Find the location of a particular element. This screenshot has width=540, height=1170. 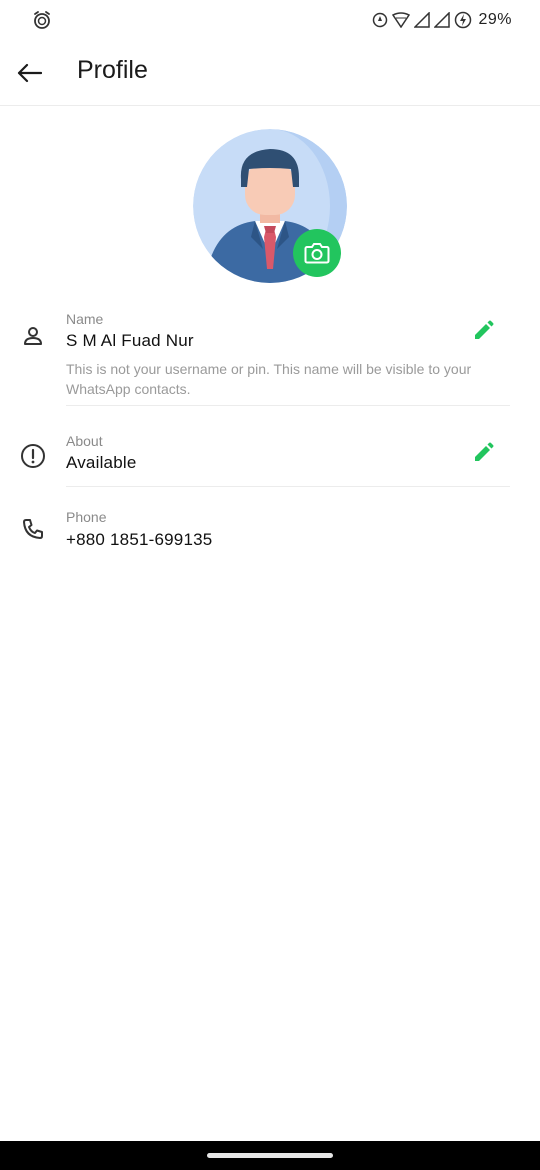

camera-button is located at coordinates (317, 253).